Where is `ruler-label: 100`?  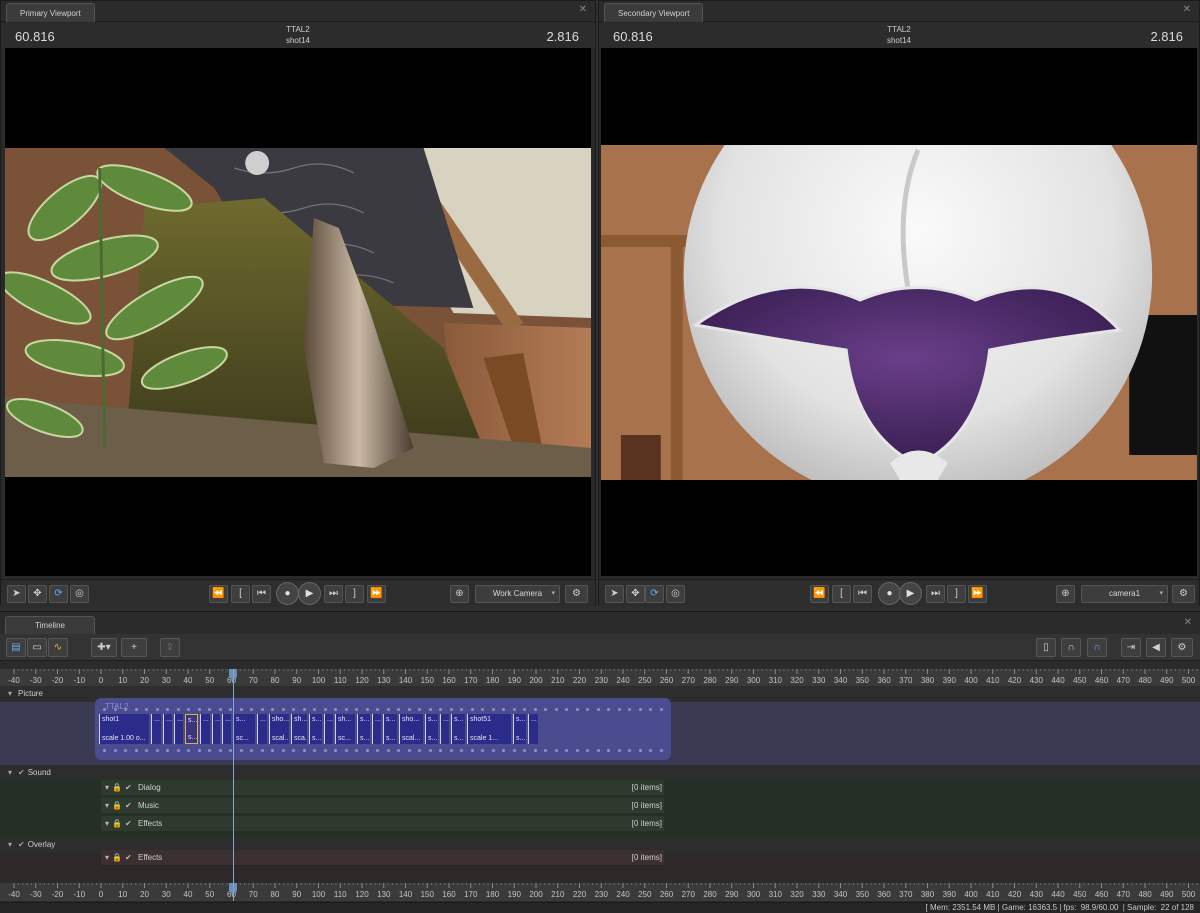
ruler-label: 100 is located at coordinates (319, 894).